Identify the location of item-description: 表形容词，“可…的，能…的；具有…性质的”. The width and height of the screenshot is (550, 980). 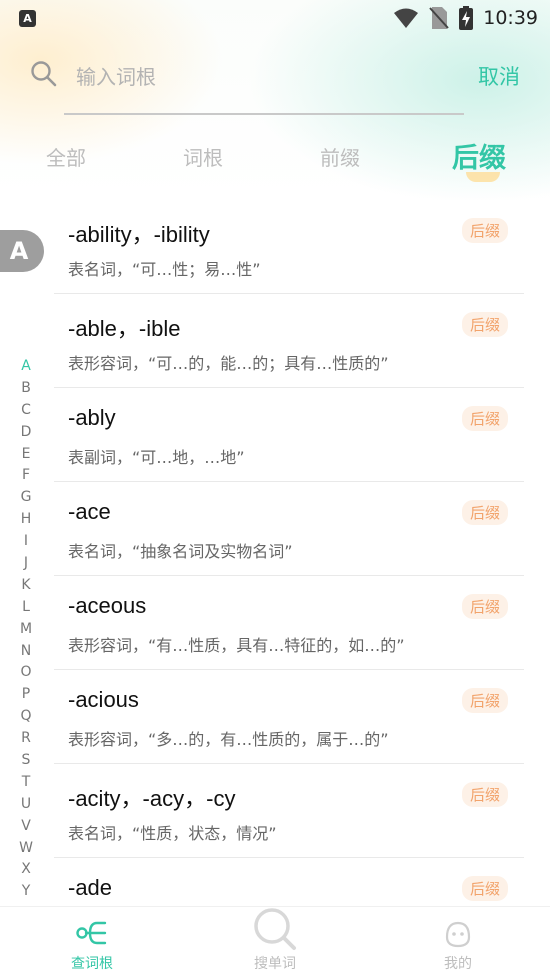
(228, 363).